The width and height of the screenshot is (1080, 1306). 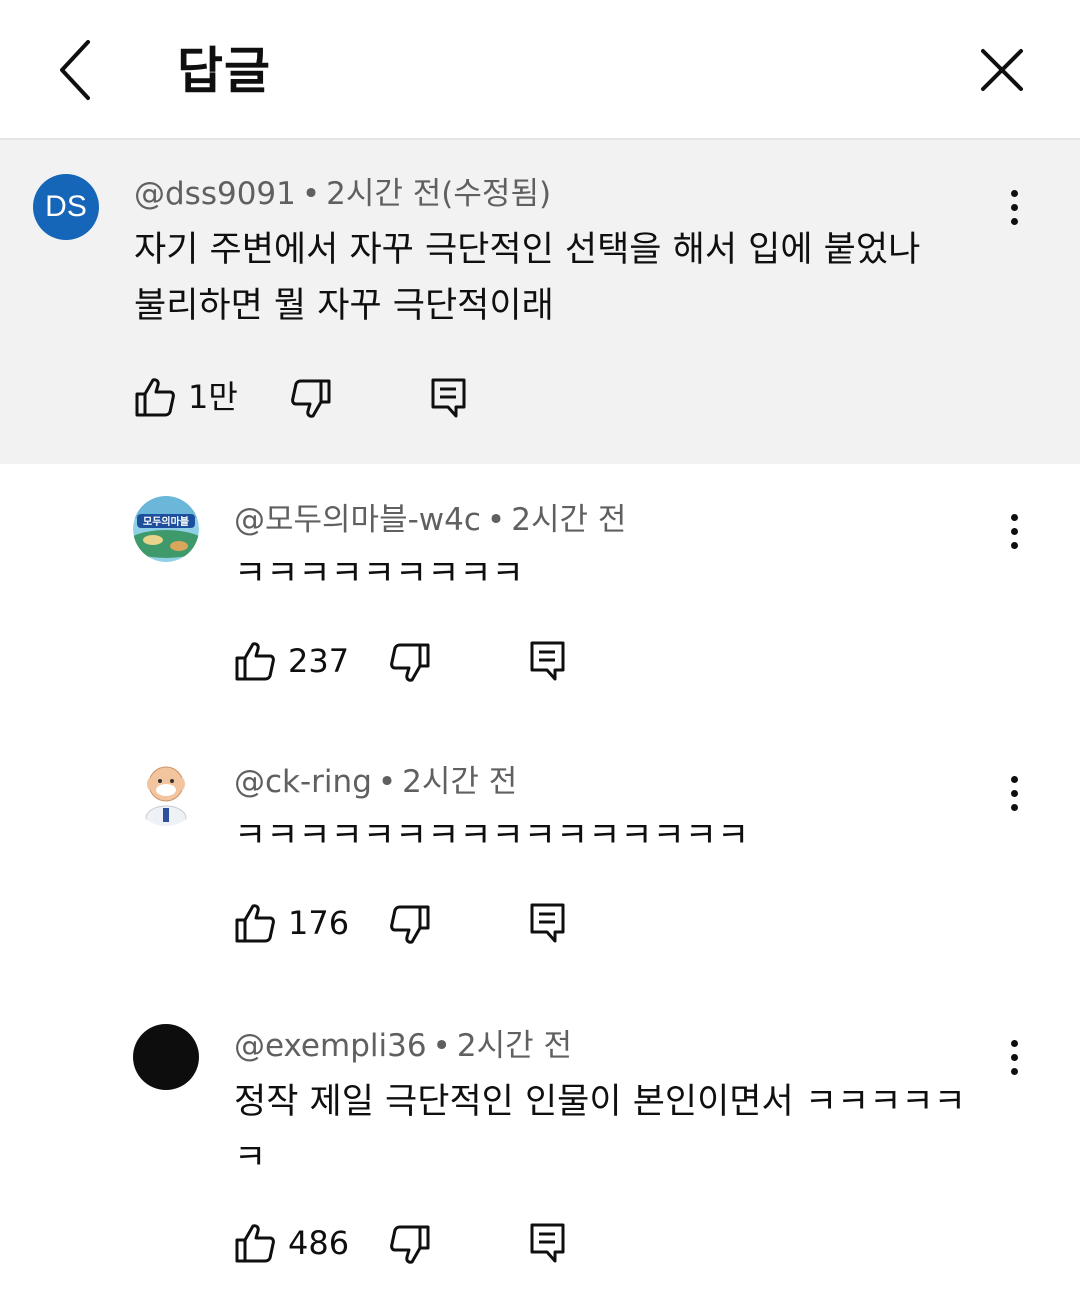 What do you see at coordinates (600, 1102) in the screenshot?
I see `comment-text-line: 정작 제일 극단적인 인물이 본인이면서 ㅋㅋㅋㅋㅋ` at bounding box center [600, 1102].